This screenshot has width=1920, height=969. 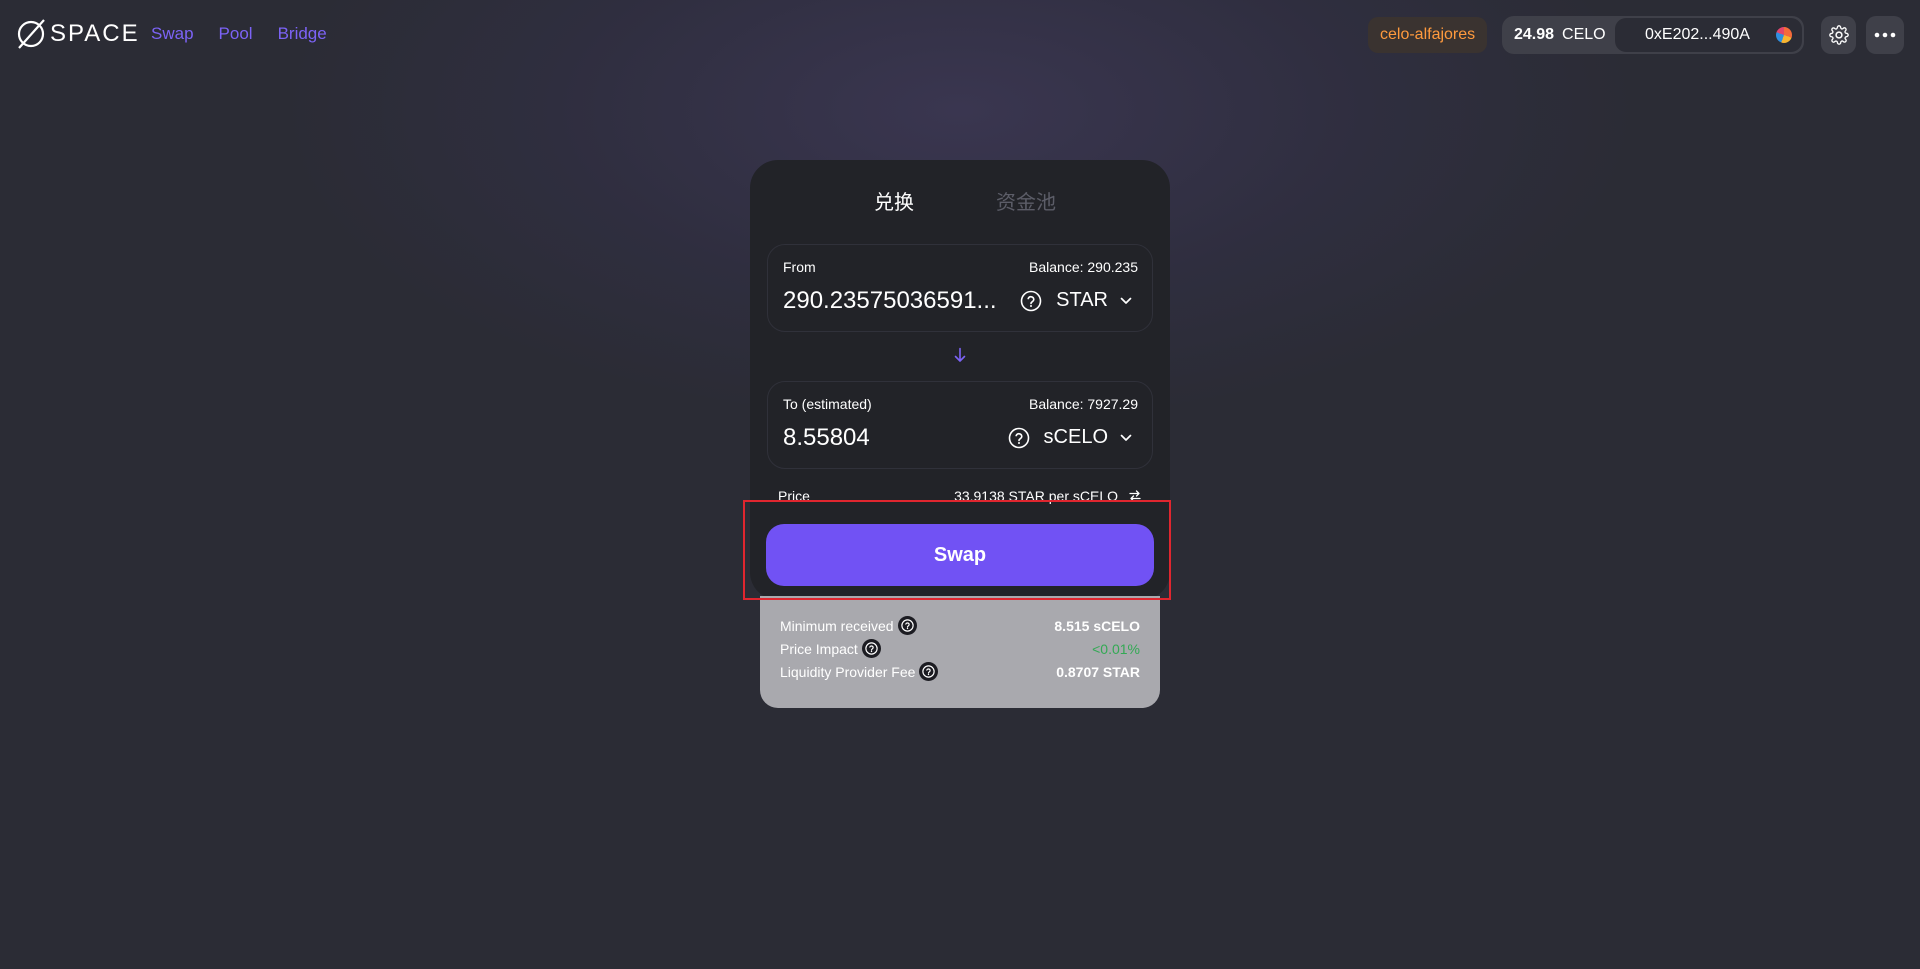 I want to click on to-token-select: sCELO, so click(x=1070, y=437).